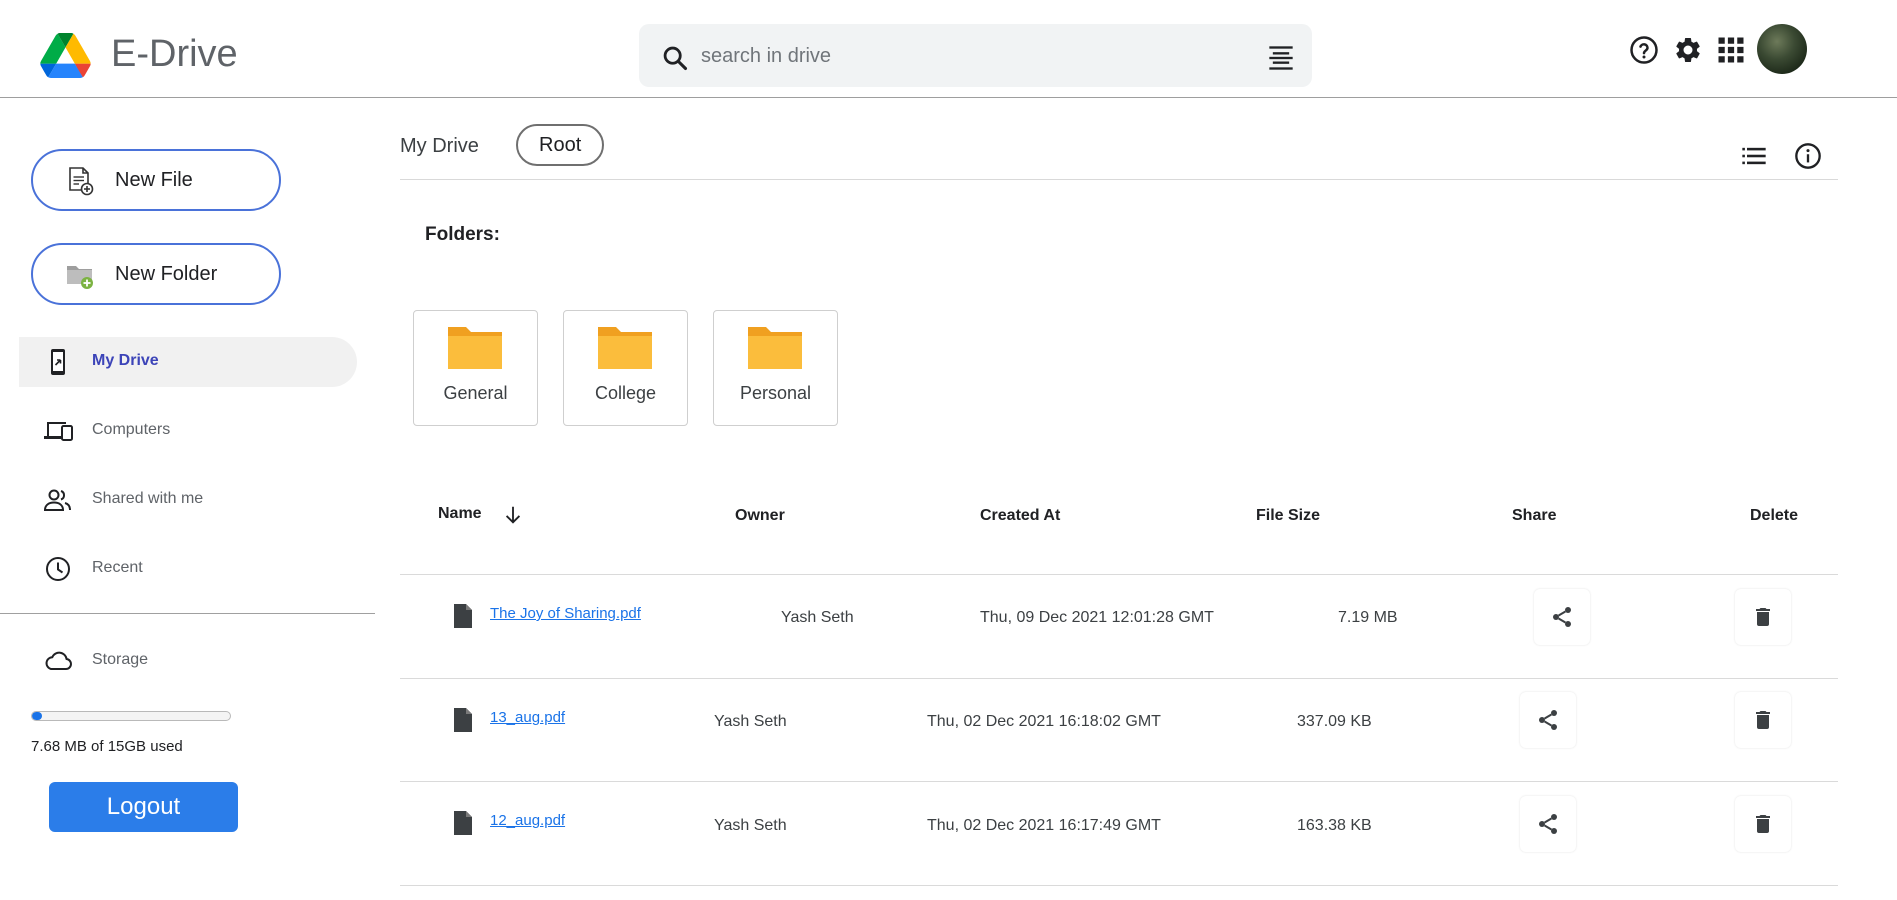 This screenshot has width=1897, height=900. I want to click on new-file-icon, so click(81, 181).